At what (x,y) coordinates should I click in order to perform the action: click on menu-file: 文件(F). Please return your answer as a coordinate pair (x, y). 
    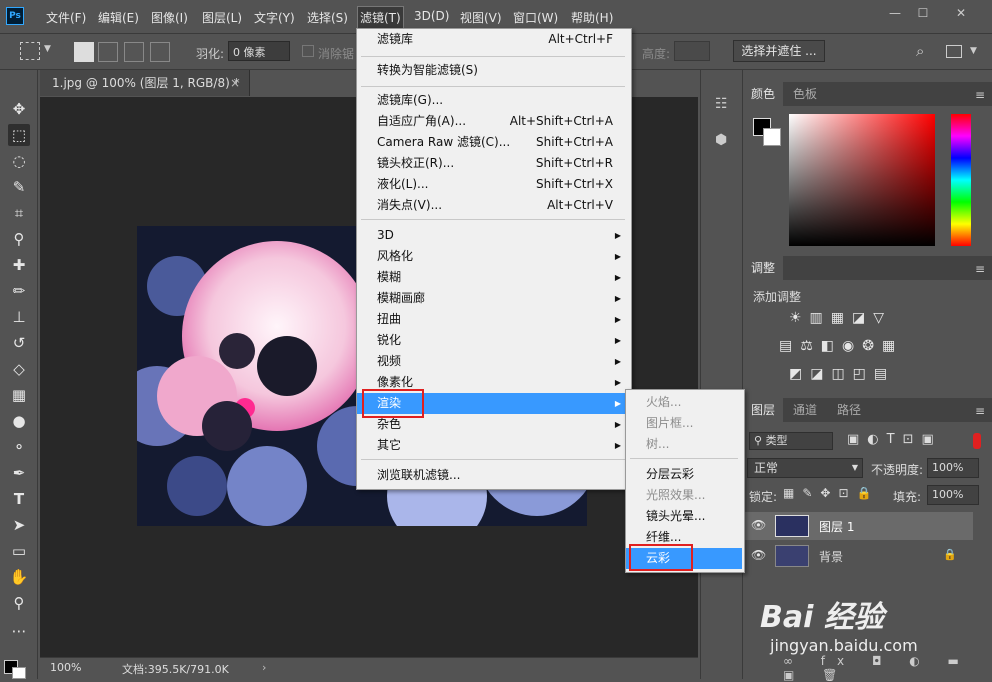
    Looking at the image, I should click on (66, 17).